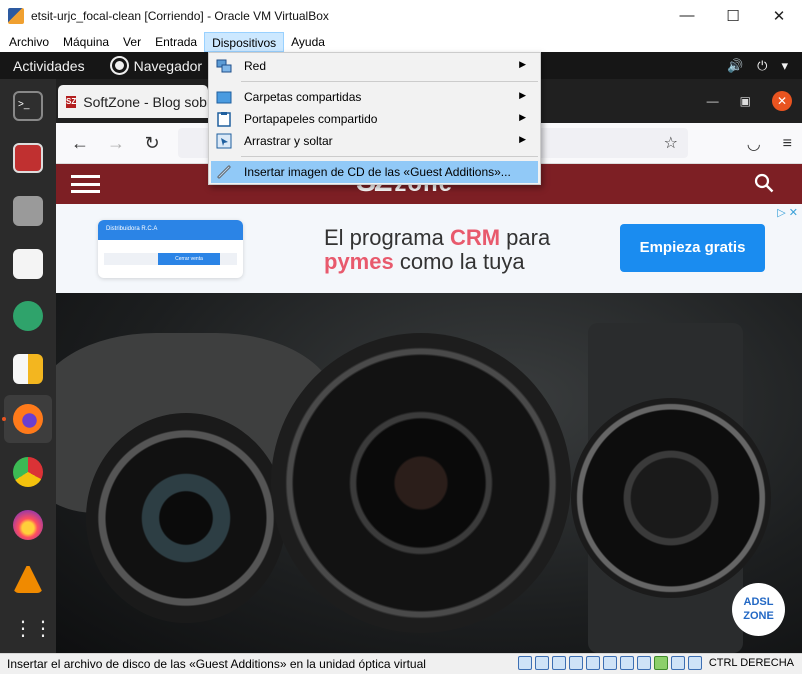 Image resolution: width=802 pixels, height=674 pixels. I want to click on optical-drive-icon, so click(541, 663).